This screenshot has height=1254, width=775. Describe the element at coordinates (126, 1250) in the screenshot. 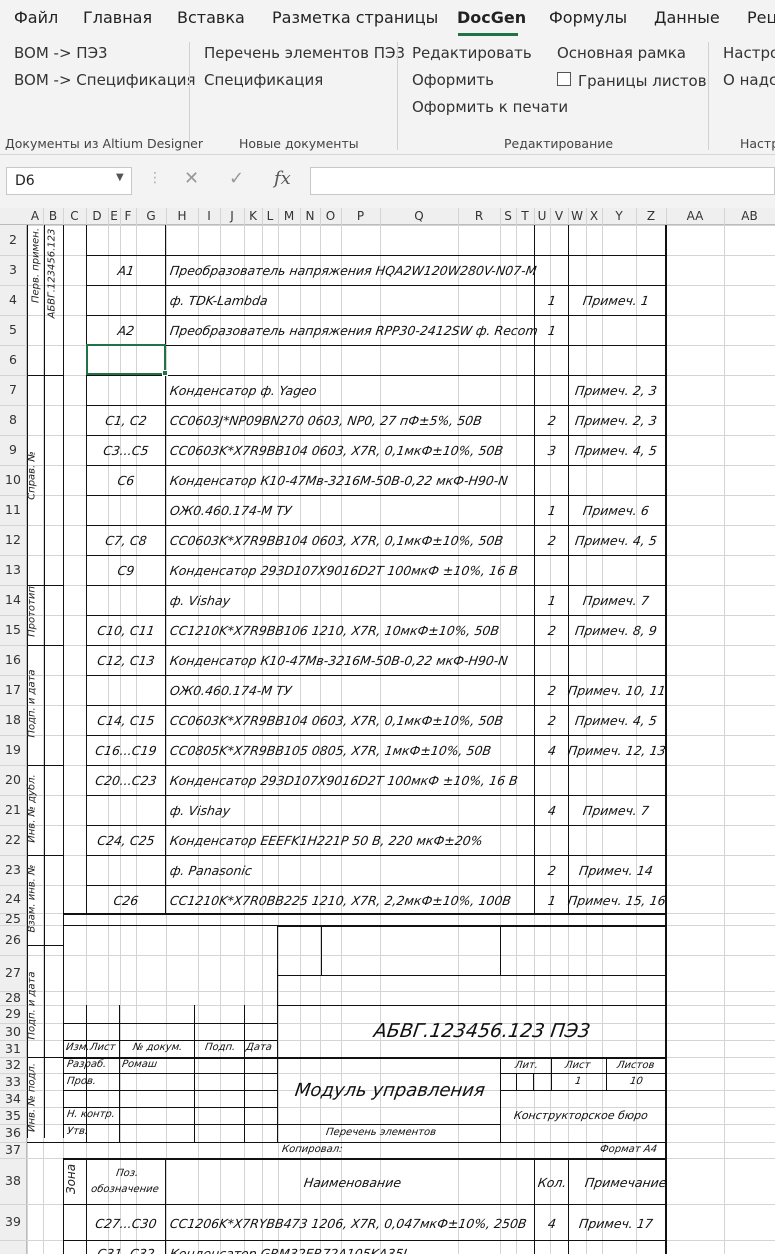

I see `item-pos: C31, C32` at that location.